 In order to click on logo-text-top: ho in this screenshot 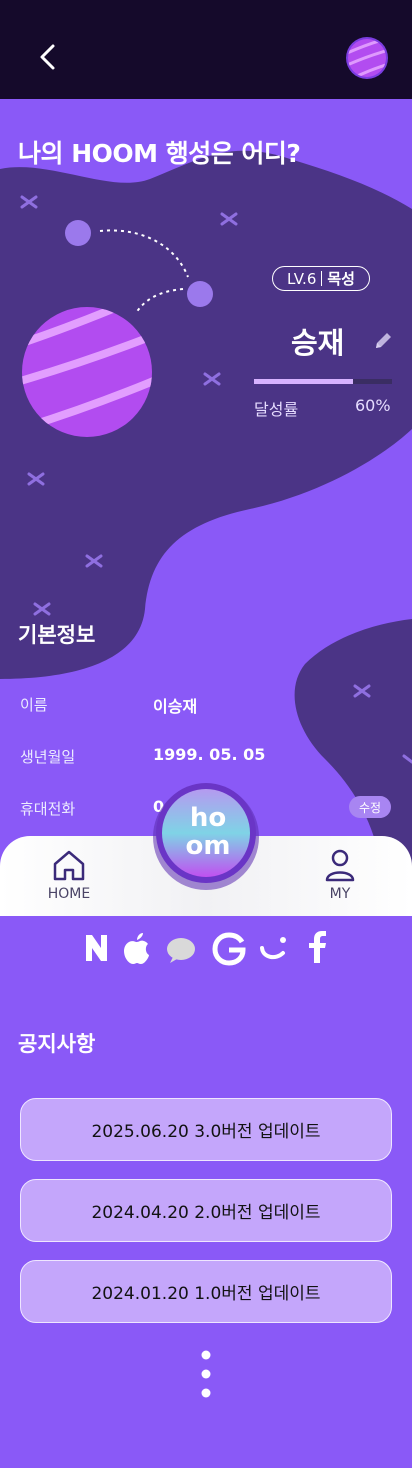, I will do `click(208, 818)`.